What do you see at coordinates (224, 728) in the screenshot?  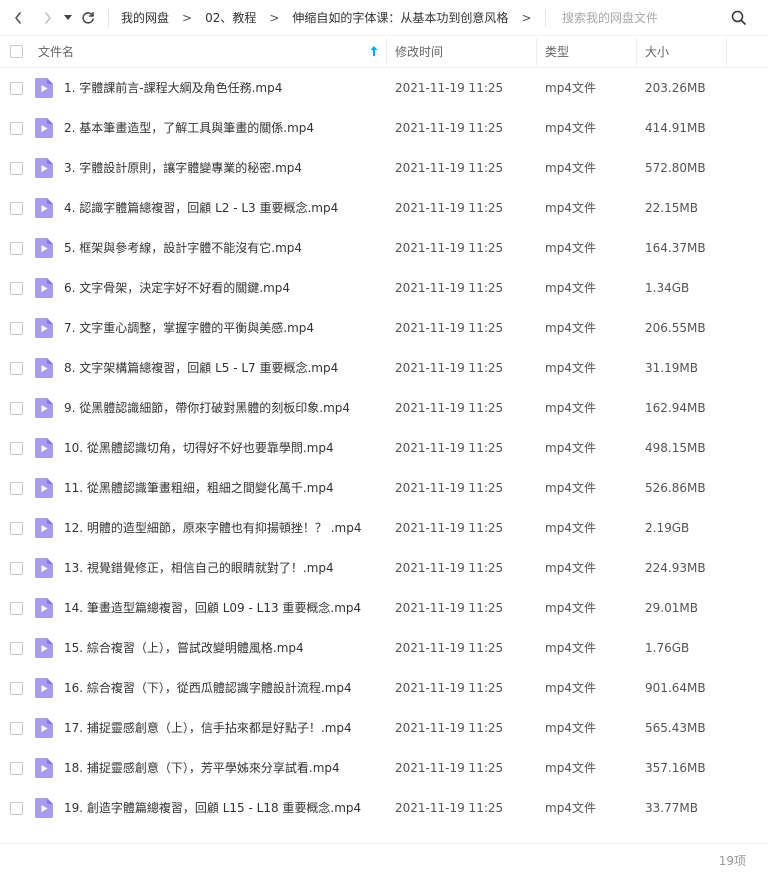 I see `file-name: 17. 捕捉靈感創意（上），信手拈來都是好點子！.mp4` at bounding box center [224, 728].